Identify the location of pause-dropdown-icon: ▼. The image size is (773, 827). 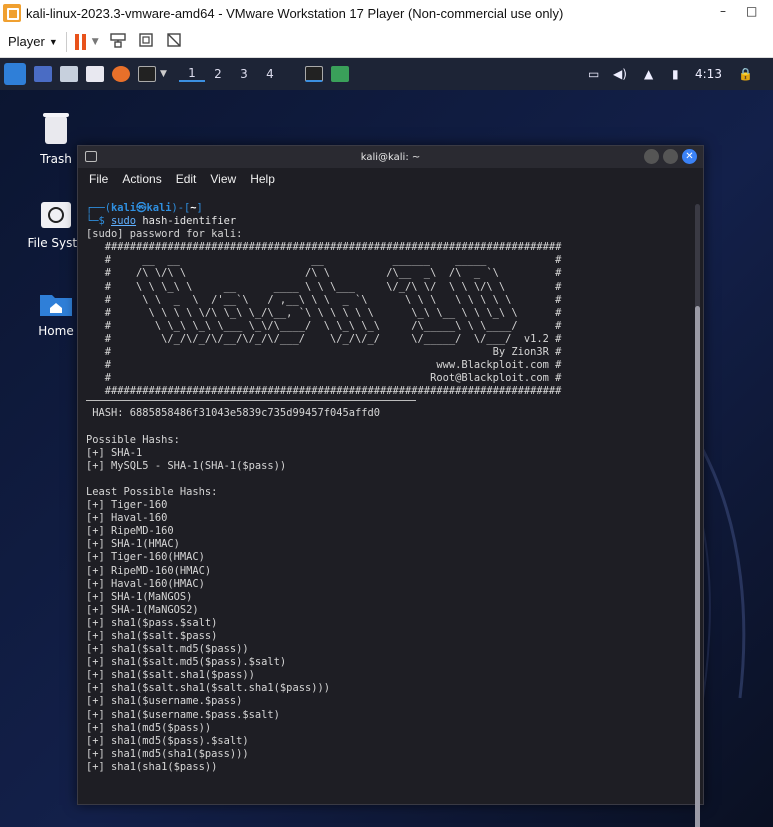
(95, 42).